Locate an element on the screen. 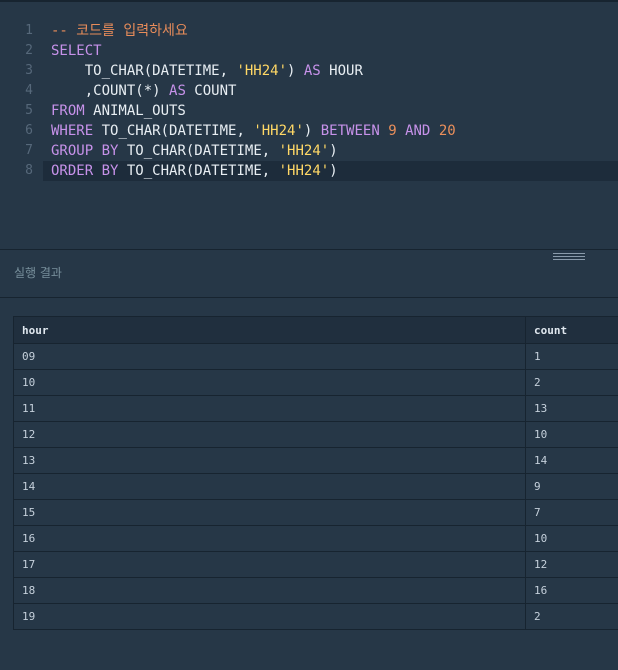  code-token: SELECT is located at coordinates (76, 51).